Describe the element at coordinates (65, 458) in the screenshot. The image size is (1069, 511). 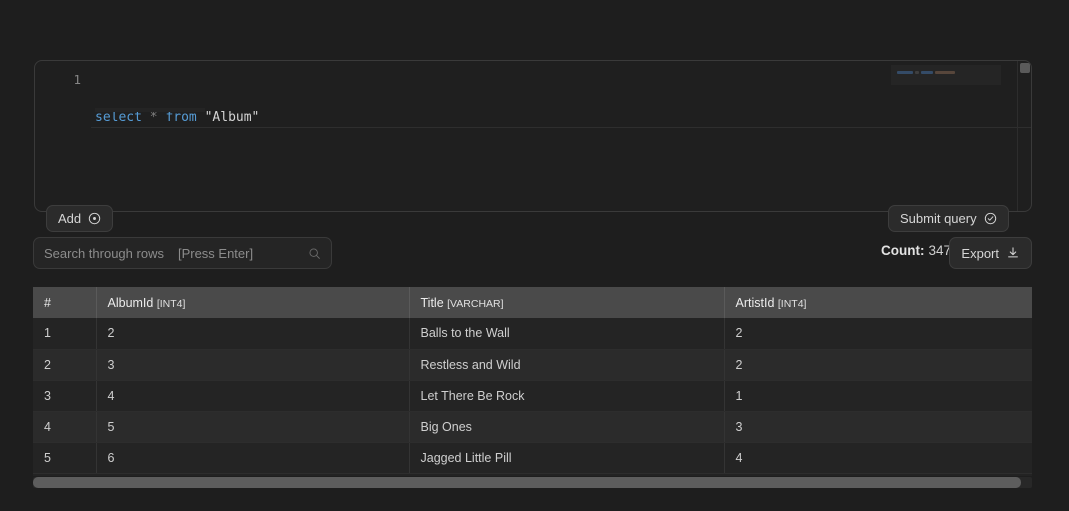
I see `cell-index: 5` at that location.